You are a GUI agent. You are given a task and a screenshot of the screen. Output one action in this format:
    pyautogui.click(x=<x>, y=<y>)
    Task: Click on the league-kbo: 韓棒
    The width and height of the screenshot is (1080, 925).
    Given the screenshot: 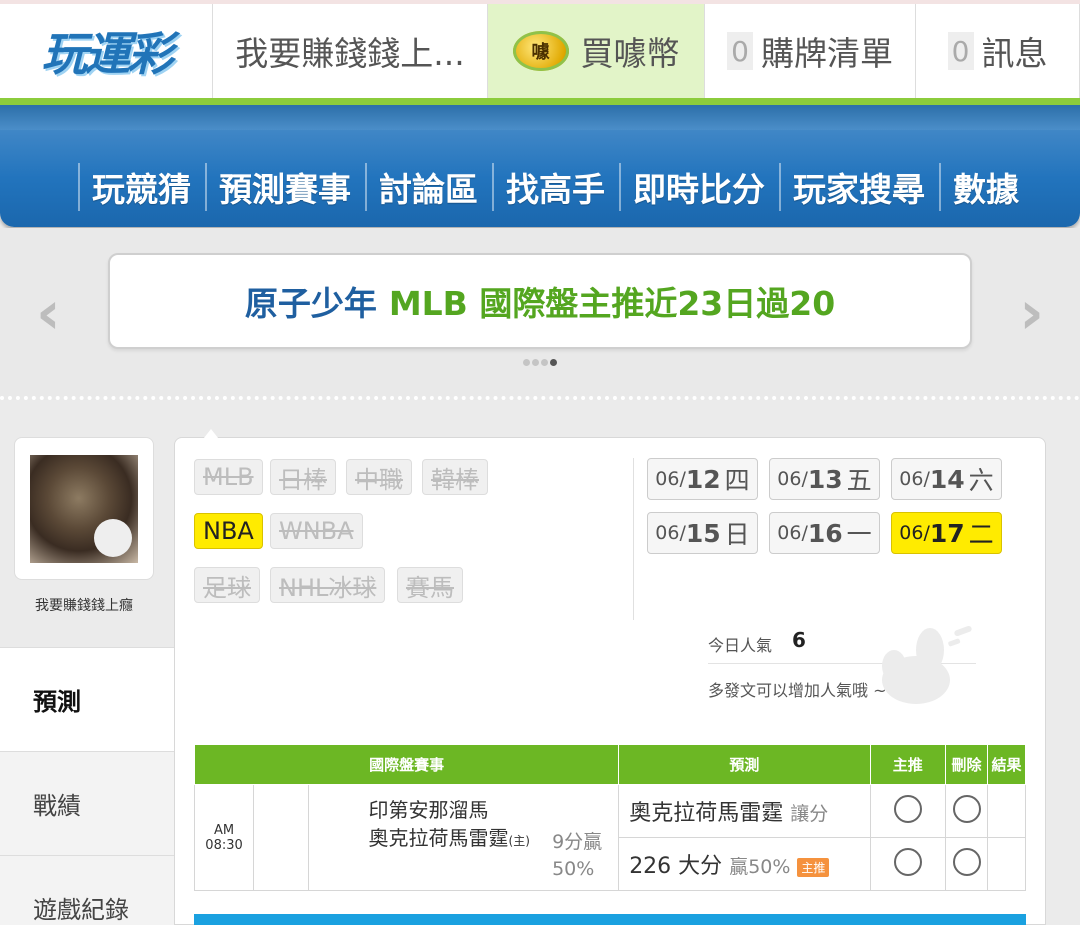 What is the action you would take?
    pyautogui.click(x=455, y=477)
    